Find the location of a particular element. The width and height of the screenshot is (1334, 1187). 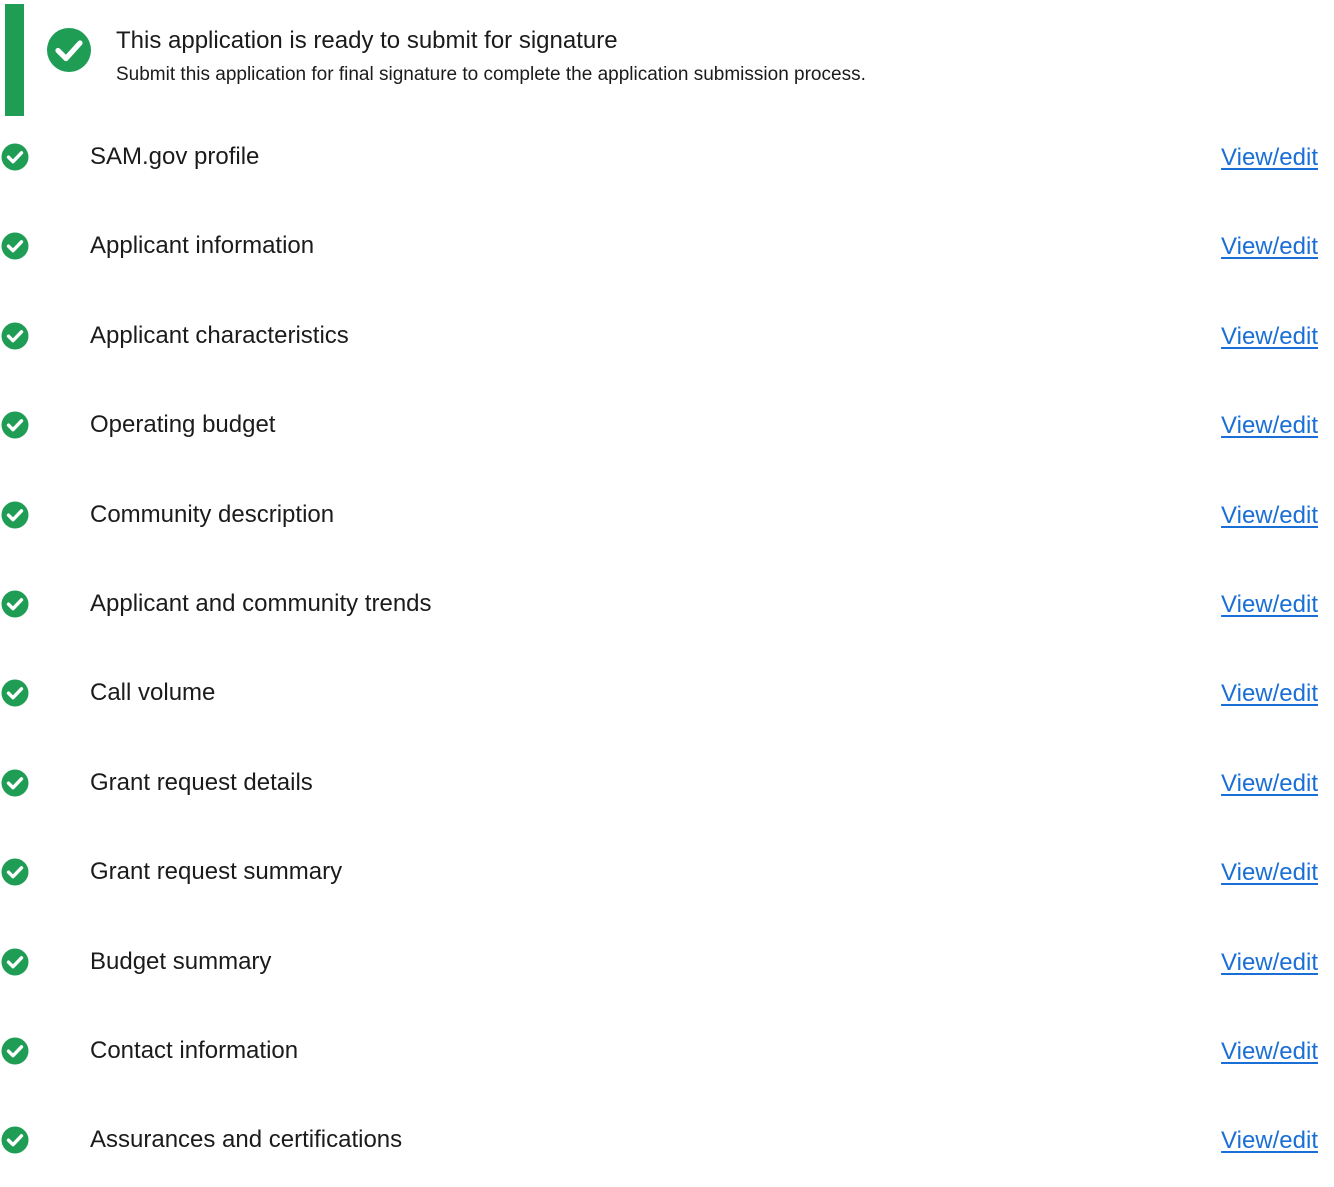

task-row-grant-request-details: Grant request details View/edit is located at coordinates (667, 784).